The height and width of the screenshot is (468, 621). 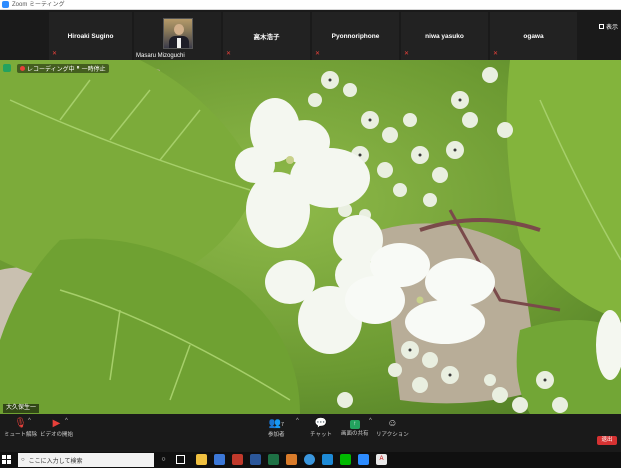 What do you see at coordinates (276, 435) in the screenshot?
I see `participants-label: 参加者` at bounding box center [276, 435].